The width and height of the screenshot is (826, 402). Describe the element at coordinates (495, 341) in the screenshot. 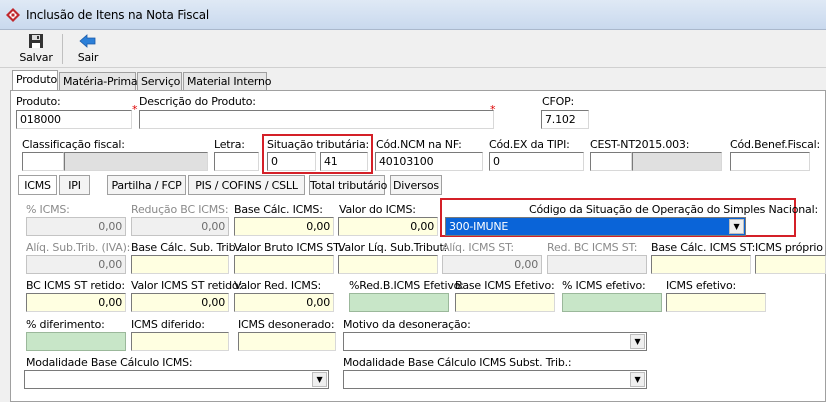

I see `motivo-select: ▼` at that location.